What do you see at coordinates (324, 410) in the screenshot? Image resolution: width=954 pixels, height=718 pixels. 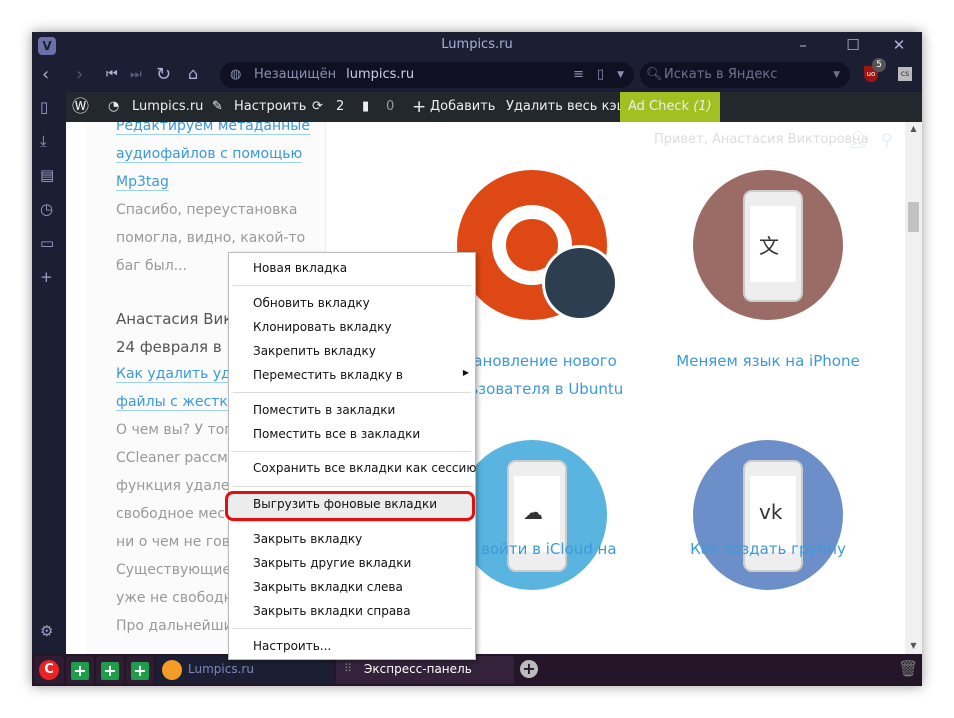 I see `menu-item: Поместить в закладки` at bounding box center [324, 410].